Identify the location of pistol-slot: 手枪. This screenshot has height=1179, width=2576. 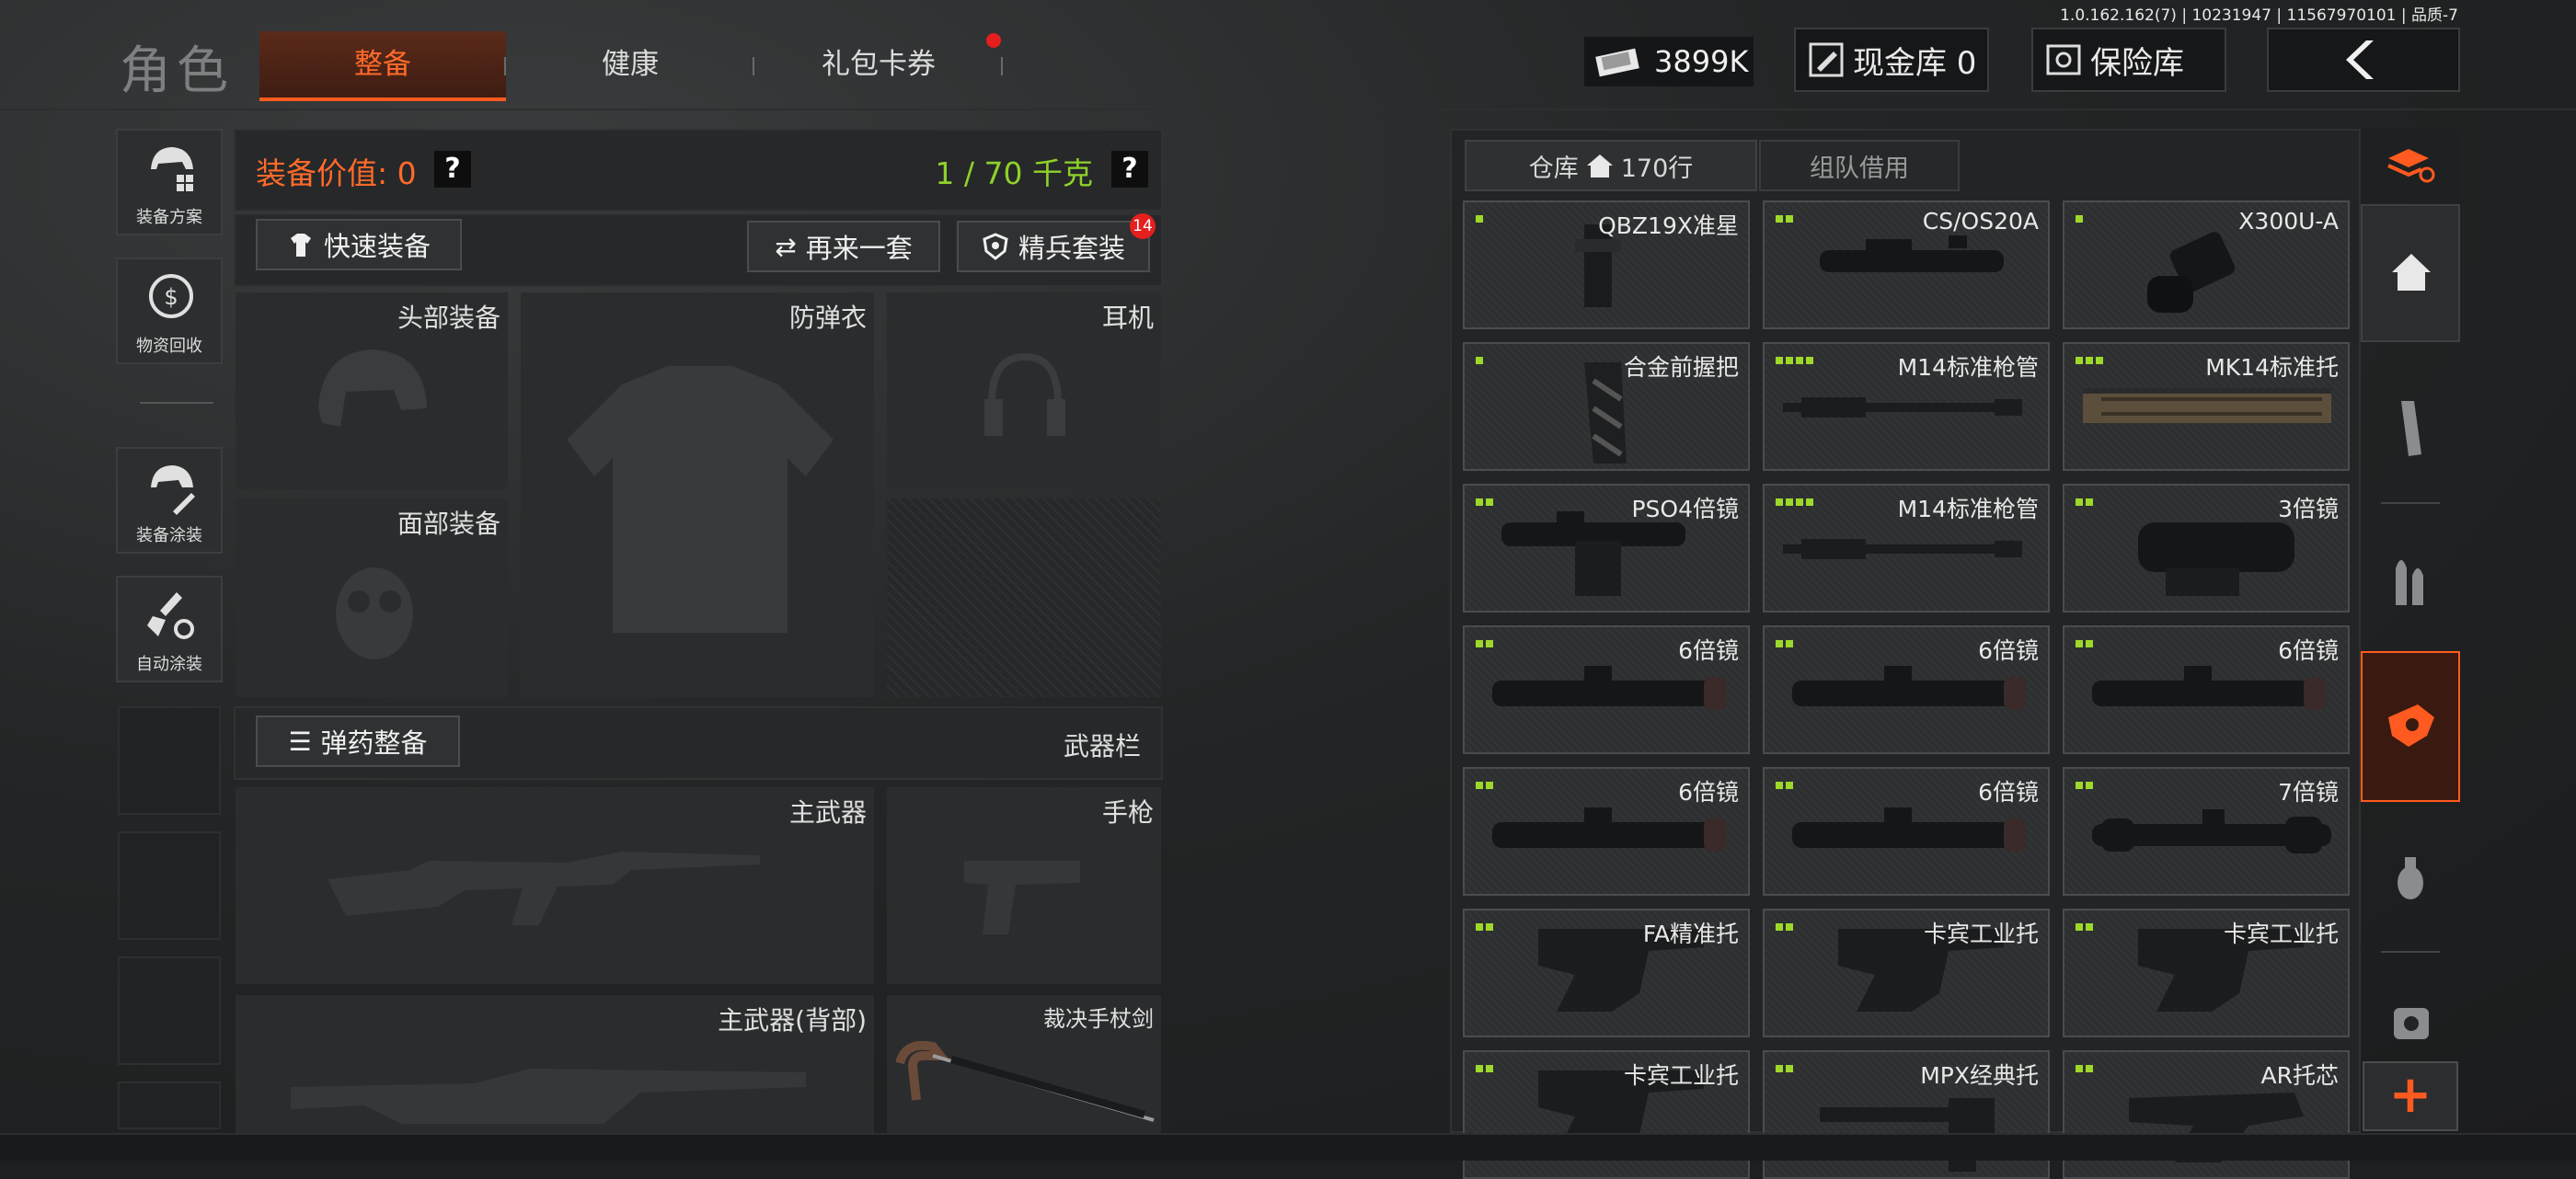
(1024, 885).